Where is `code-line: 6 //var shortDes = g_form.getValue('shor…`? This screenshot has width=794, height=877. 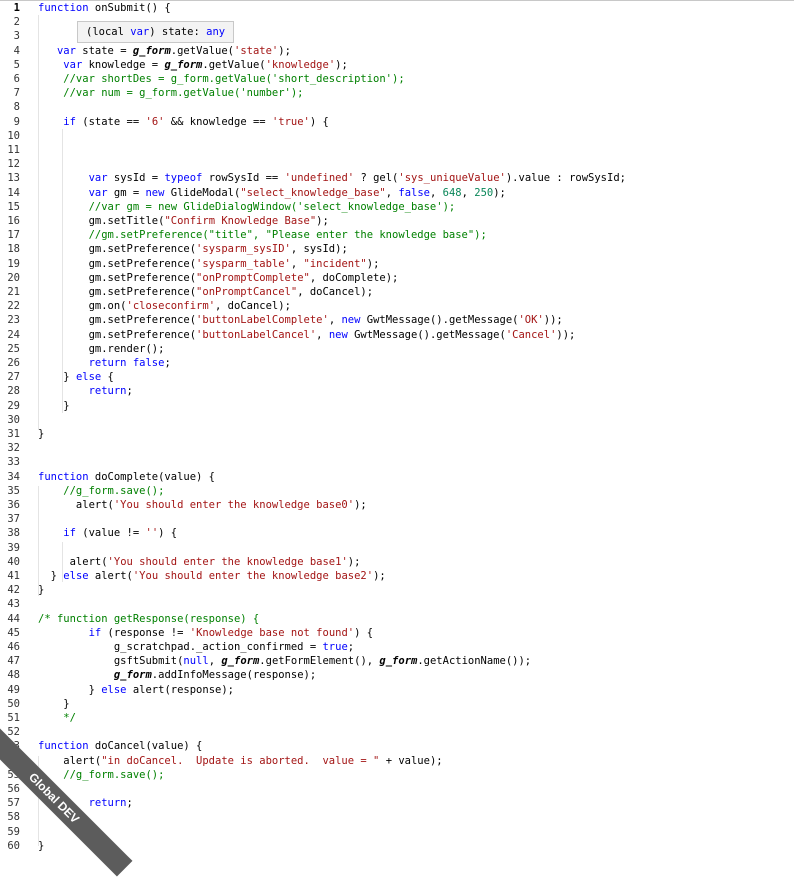 code-line: 6 //var shortDes = g_form.getValue('shor… is located at coordinates (397, 79).